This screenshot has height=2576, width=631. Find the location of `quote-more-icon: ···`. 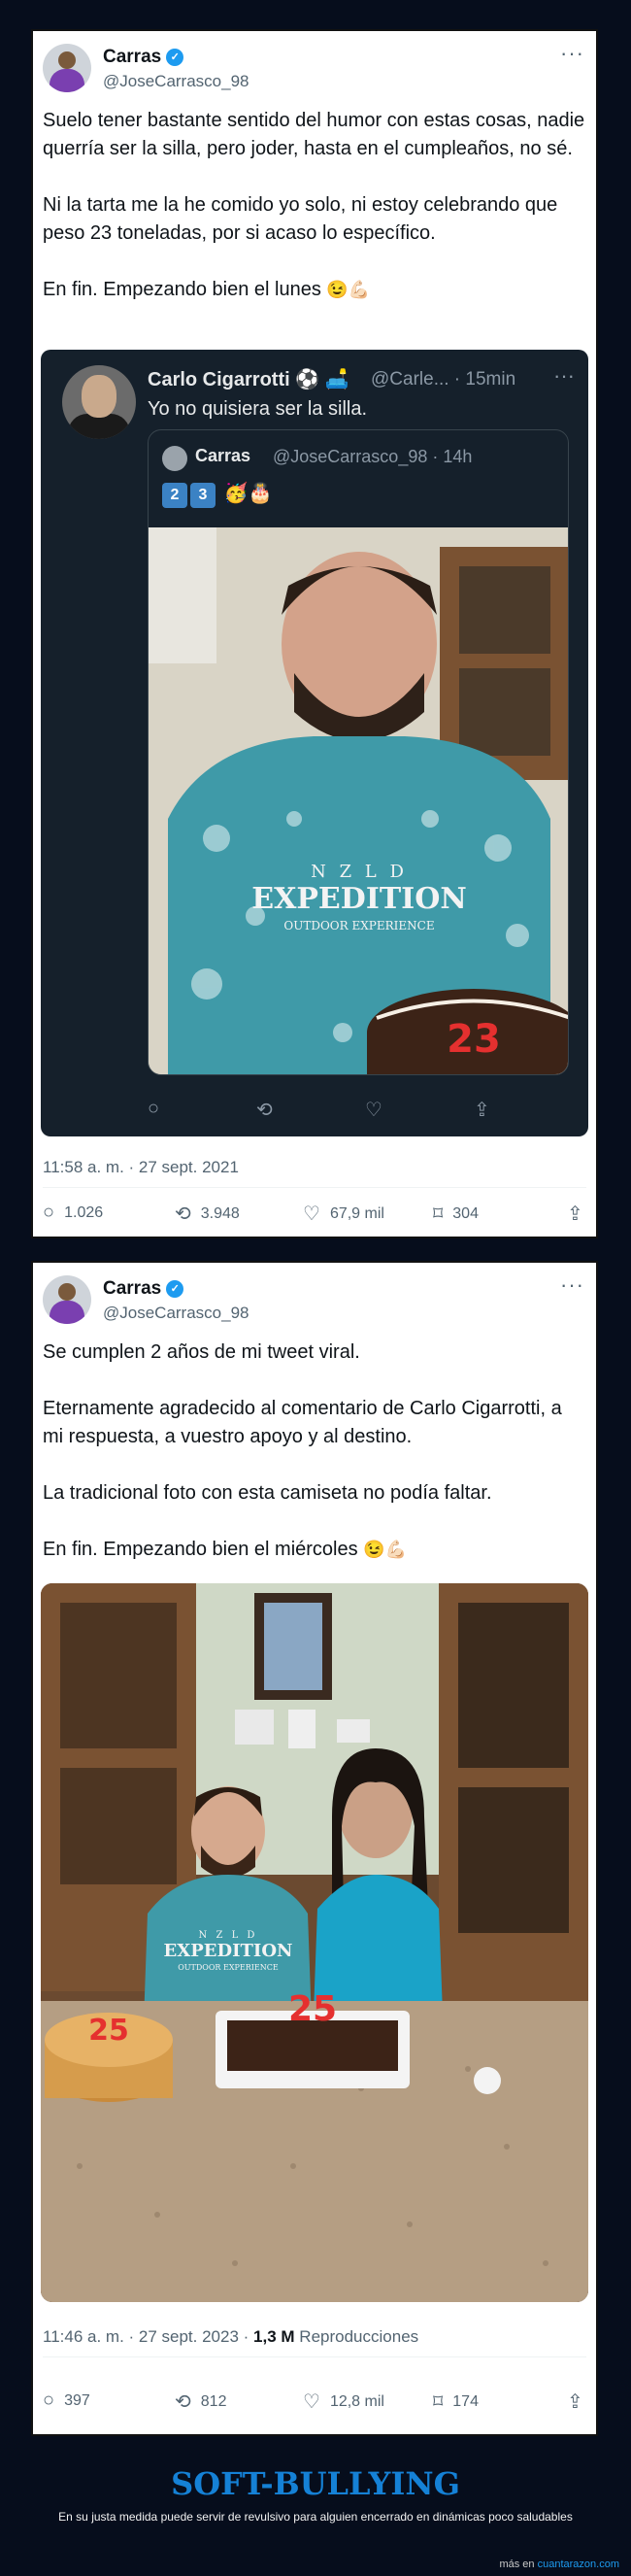

quote-more-icon: ··· is located at coordinates (564, 376).